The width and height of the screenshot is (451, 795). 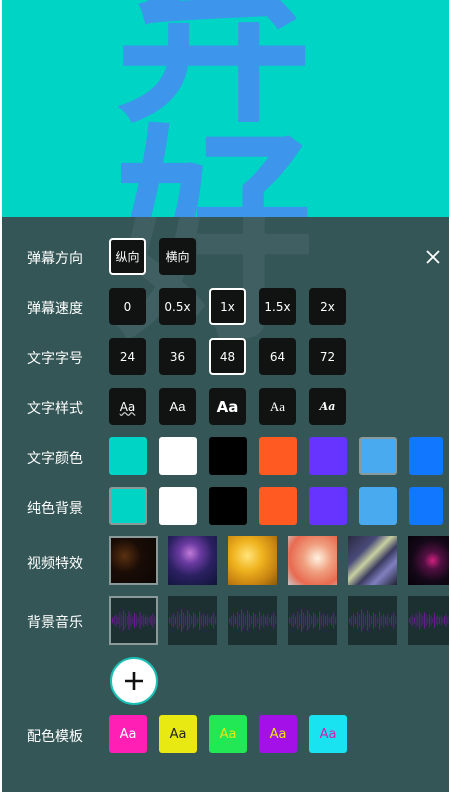 What do you see at coordinates (214, 108) in the screenshot?
I see `preview-text: 弃 好` at bounding box center [214, 108].